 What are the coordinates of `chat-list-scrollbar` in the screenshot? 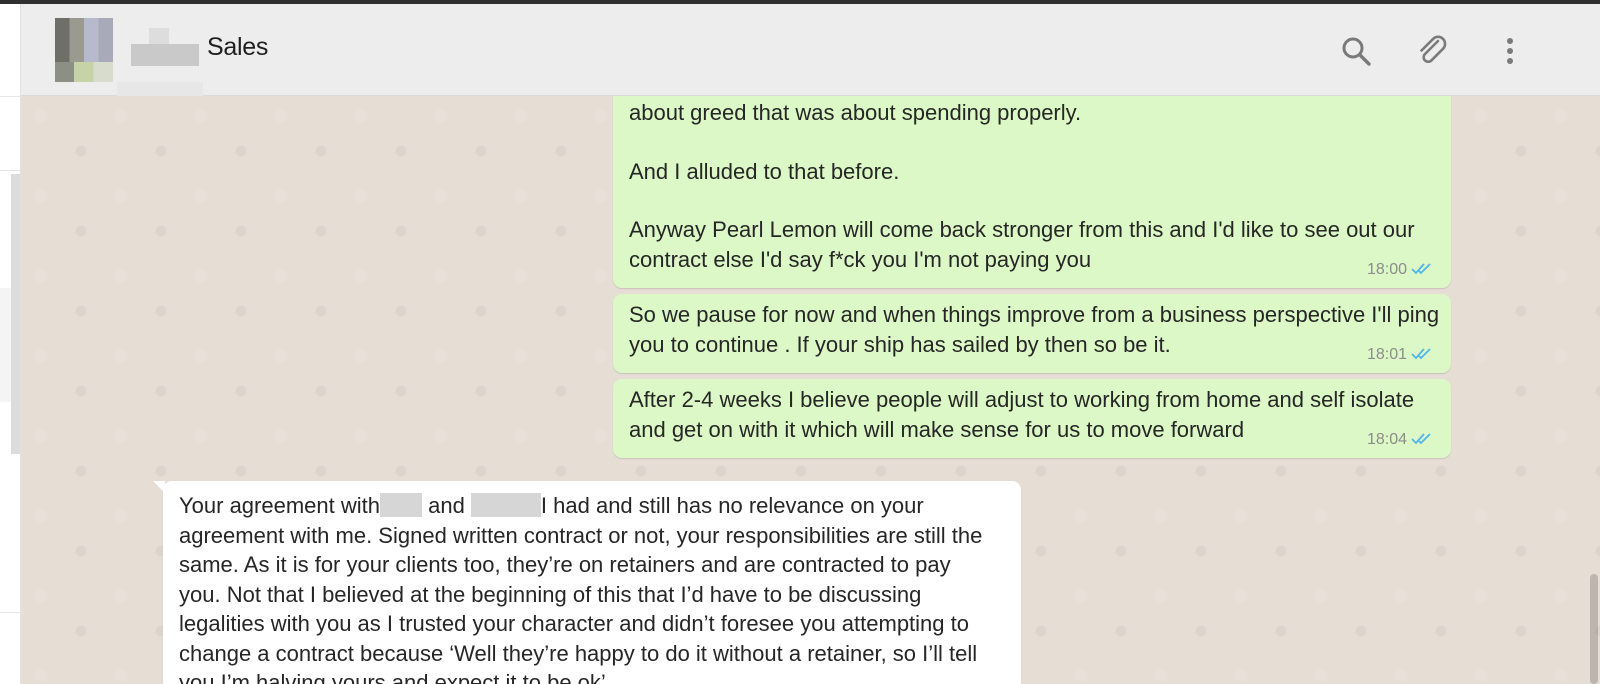 It's located at (15, 314).